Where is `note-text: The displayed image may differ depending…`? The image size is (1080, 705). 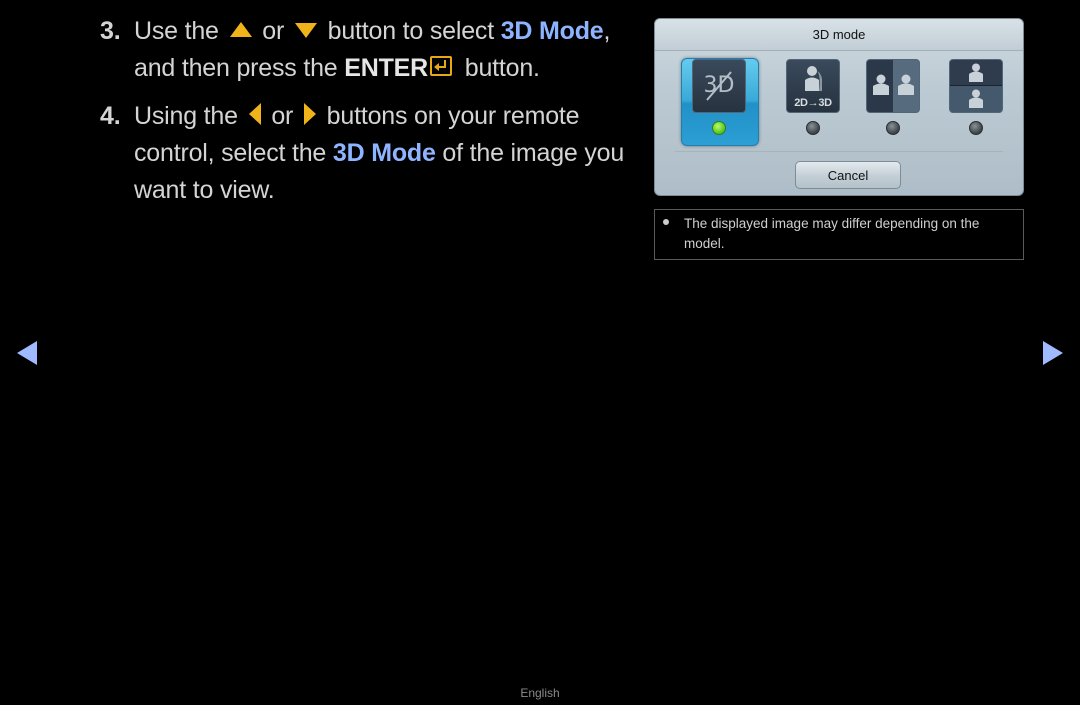 note-text: The displayed image may differ depending… is located at coordinates (832, 233).